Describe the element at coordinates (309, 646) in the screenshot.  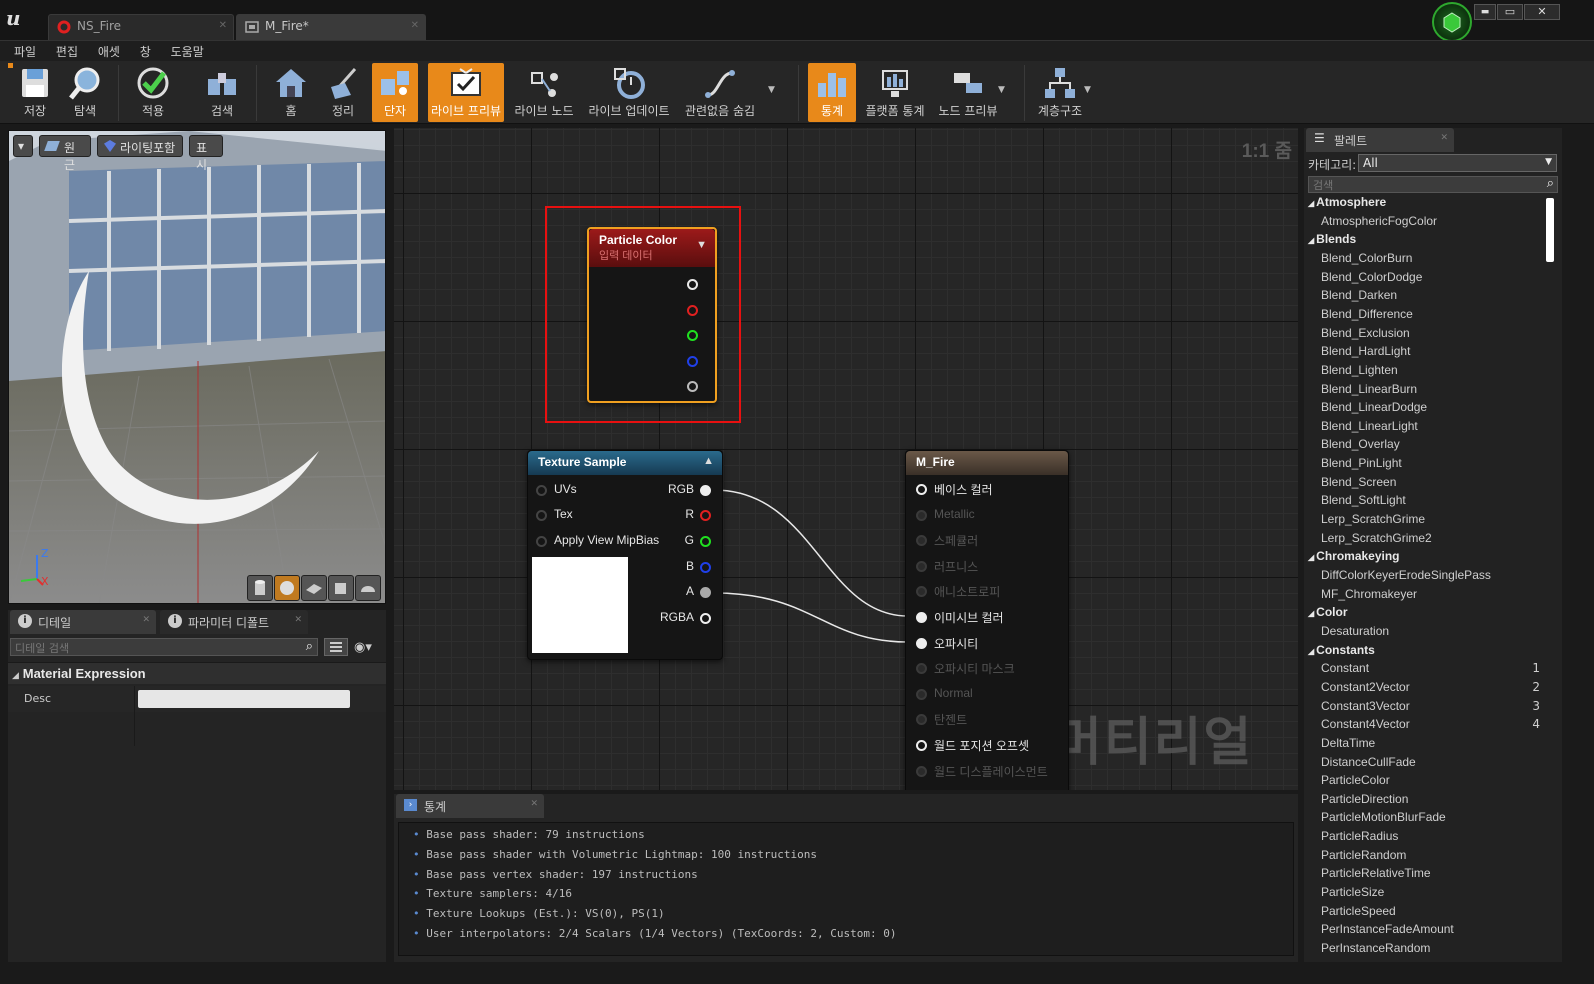
I see `search-icon: ⌕` at that location.